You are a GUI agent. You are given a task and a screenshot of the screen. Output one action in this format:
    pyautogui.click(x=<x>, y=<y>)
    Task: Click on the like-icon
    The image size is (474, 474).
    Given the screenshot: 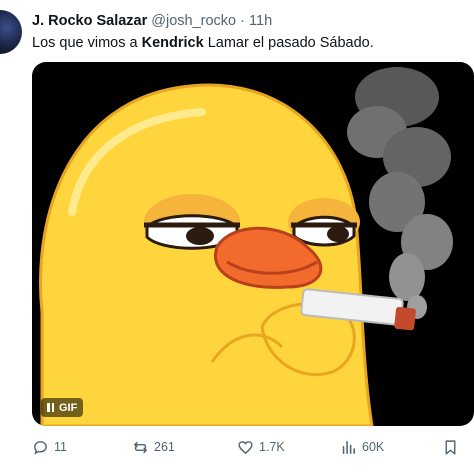 What is the action you would take?
    pyautogui.click(x=245, y=447)
    